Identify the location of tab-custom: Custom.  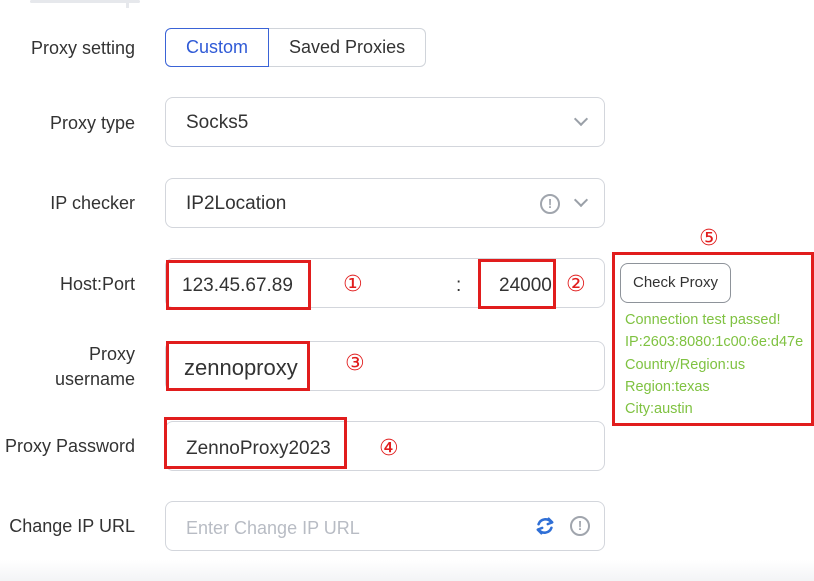
(217, 47).